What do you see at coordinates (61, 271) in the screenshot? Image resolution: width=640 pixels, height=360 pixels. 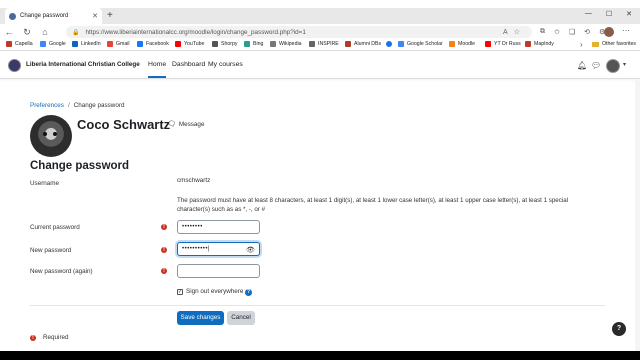 I see `new-password-again-label: New password (again)` at bounding box center [61, 271].